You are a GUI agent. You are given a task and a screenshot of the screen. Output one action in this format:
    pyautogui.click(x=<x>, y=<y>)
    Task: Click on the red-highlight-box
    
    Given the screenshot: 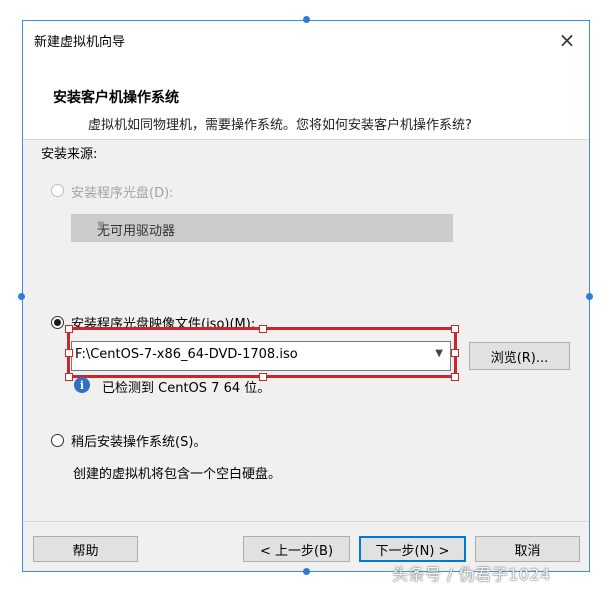 What is the action you would take?
    pyautogui.click(x=262, y=352)
    